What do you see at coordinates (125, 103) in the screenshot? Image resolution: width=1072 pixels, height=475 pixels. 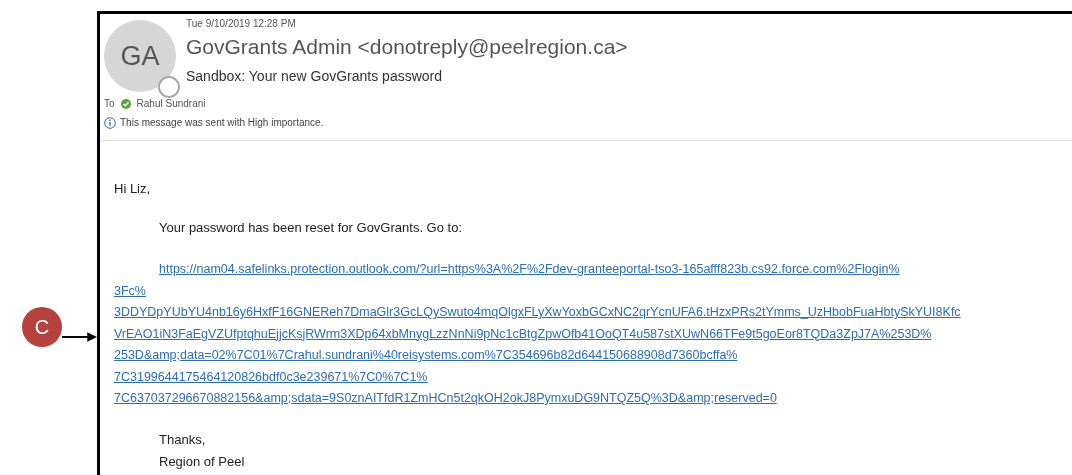 I see `check-icon` at bounding box center [125, 103].